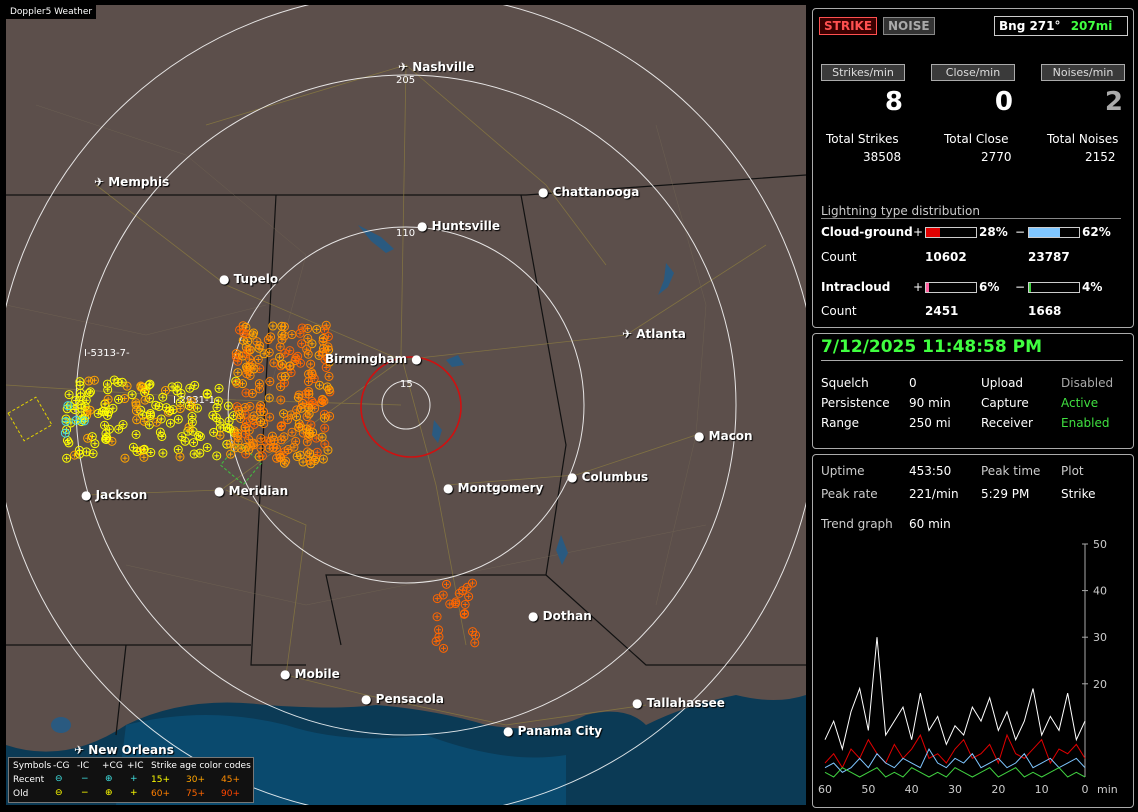  I want to click on cg-minus-sign: −, so click(1020, 232).